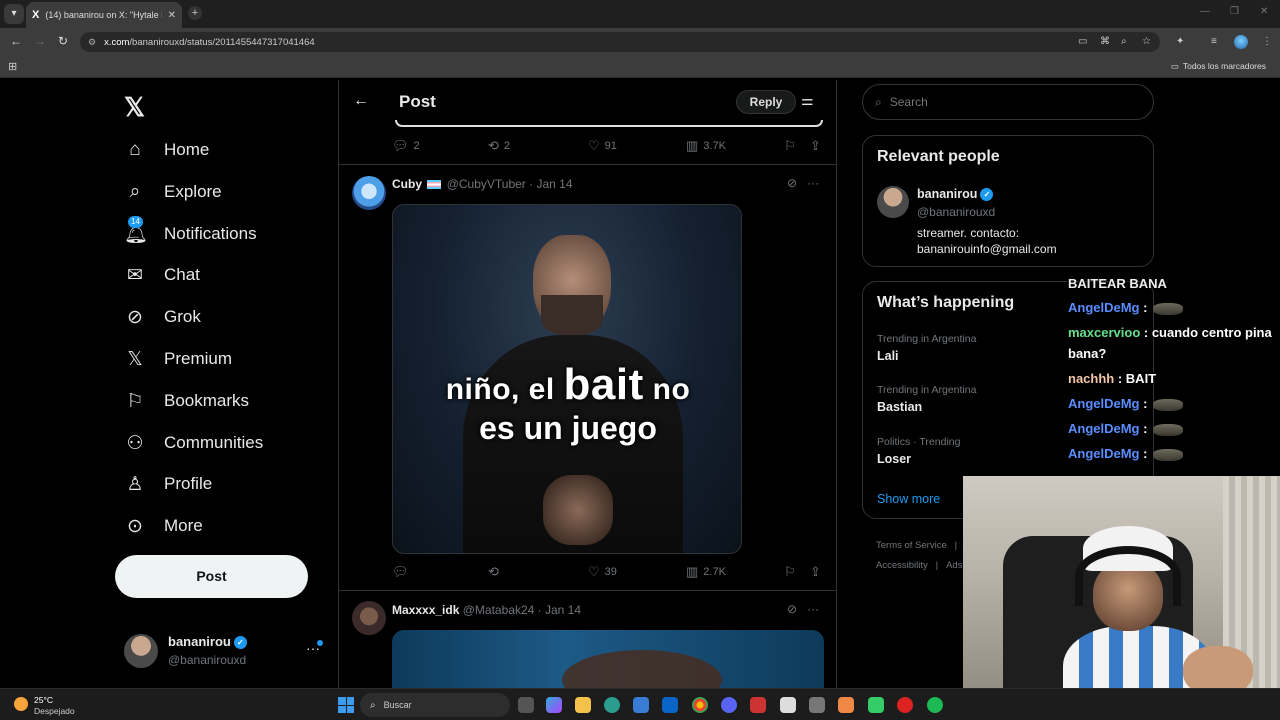 Image resolution: width=1280 pixels, height=720 pixels. Describe the element at coordinates (1267, 41) in the screenshot. I see `browser-menu-icon: ⋮` at that location.